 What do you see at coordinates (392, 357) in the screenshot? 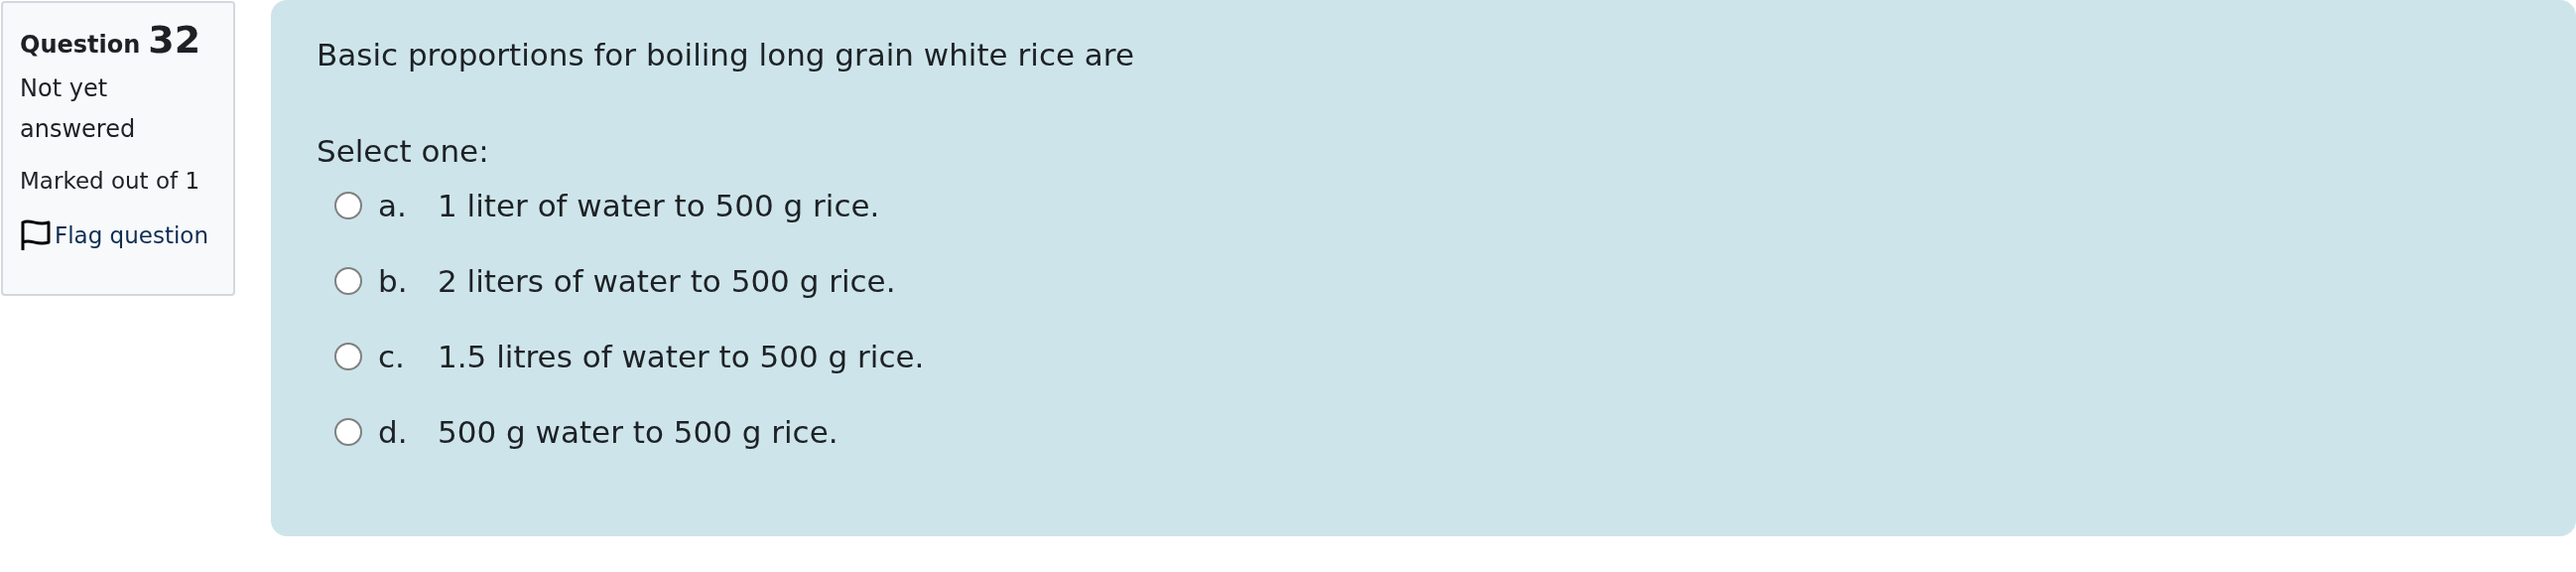
I see `option-letter: c.` at bounding box center [392, 357].